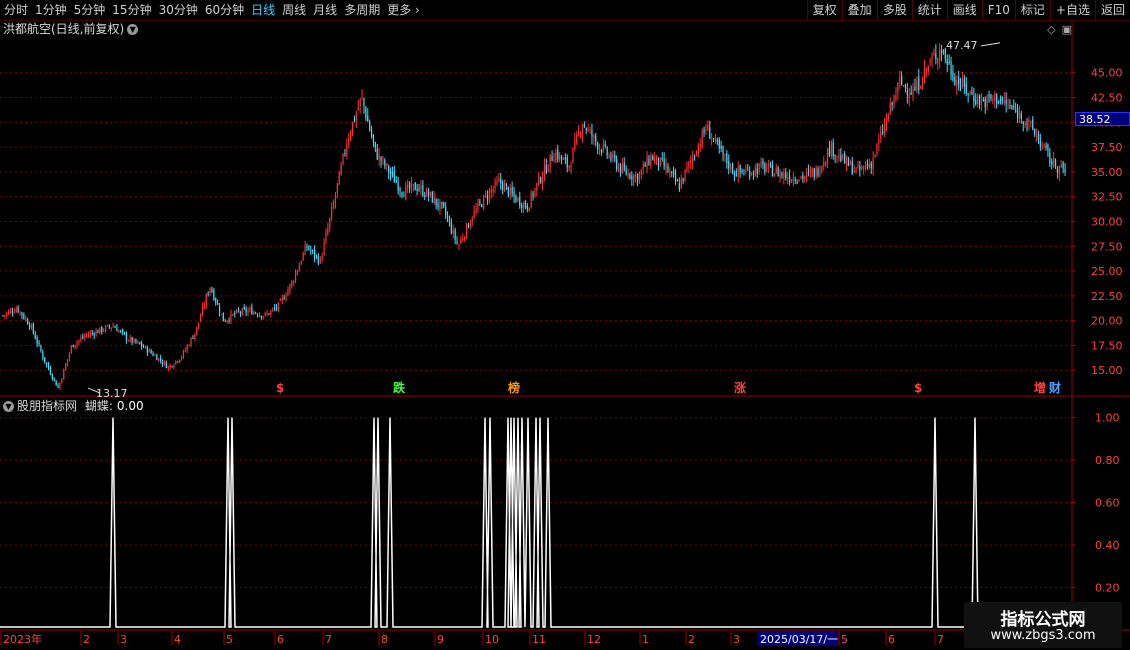 The image size is (1130, 650). Describe the element at coordinates (90, 10) in the screenshot. I see `tab-2: 5分钟` at that location.